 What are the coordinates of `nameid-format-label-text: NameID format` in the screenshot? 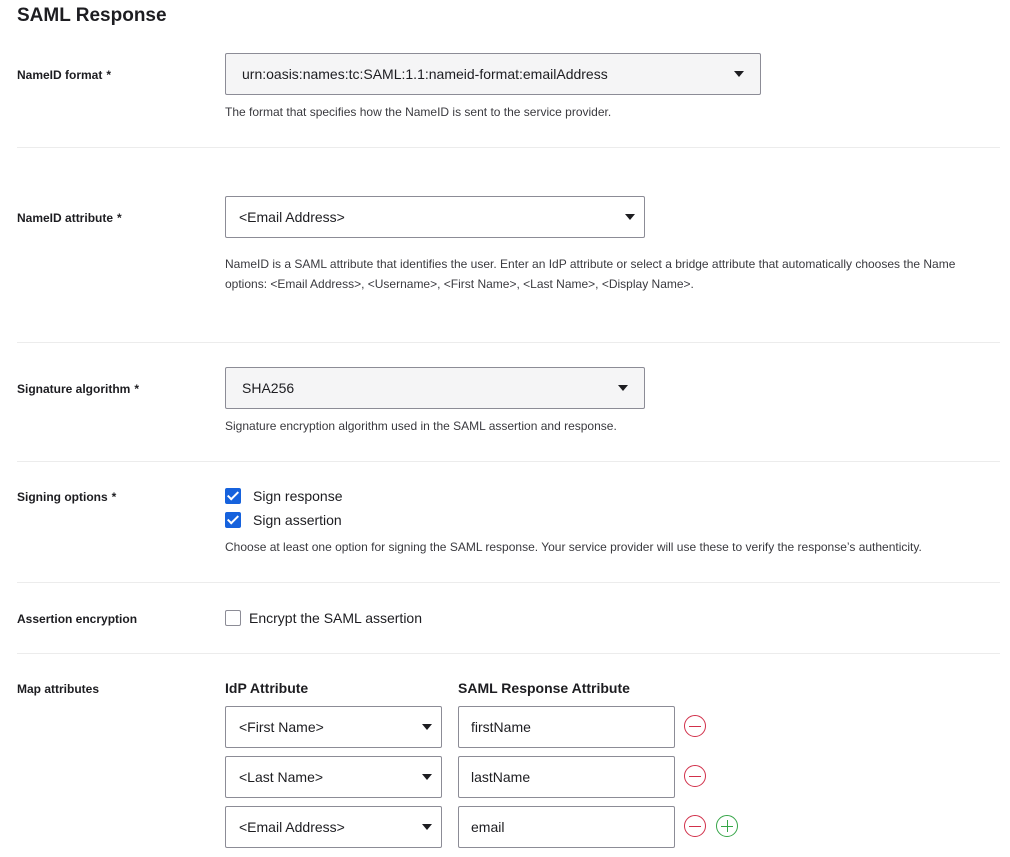 It's located at (60, 75).